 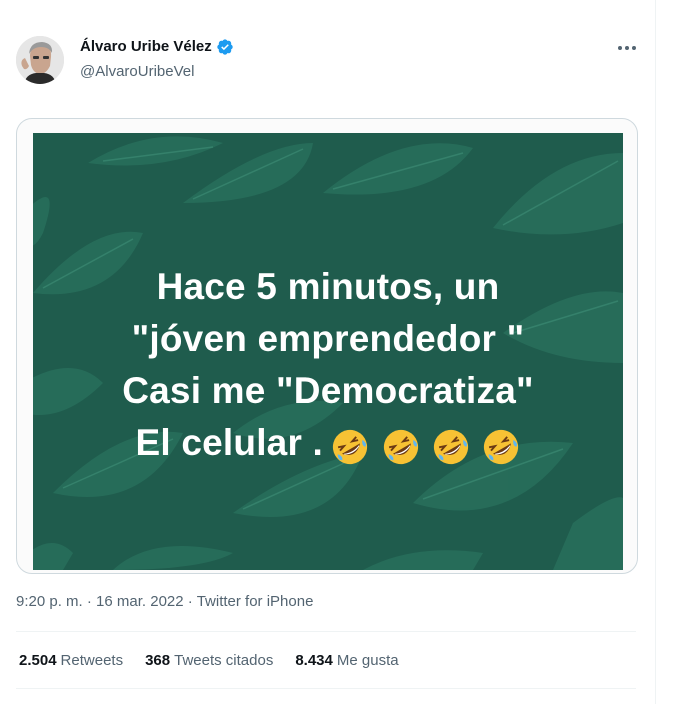 I want to click on stat-count: 368, so click(x=158, y=660).